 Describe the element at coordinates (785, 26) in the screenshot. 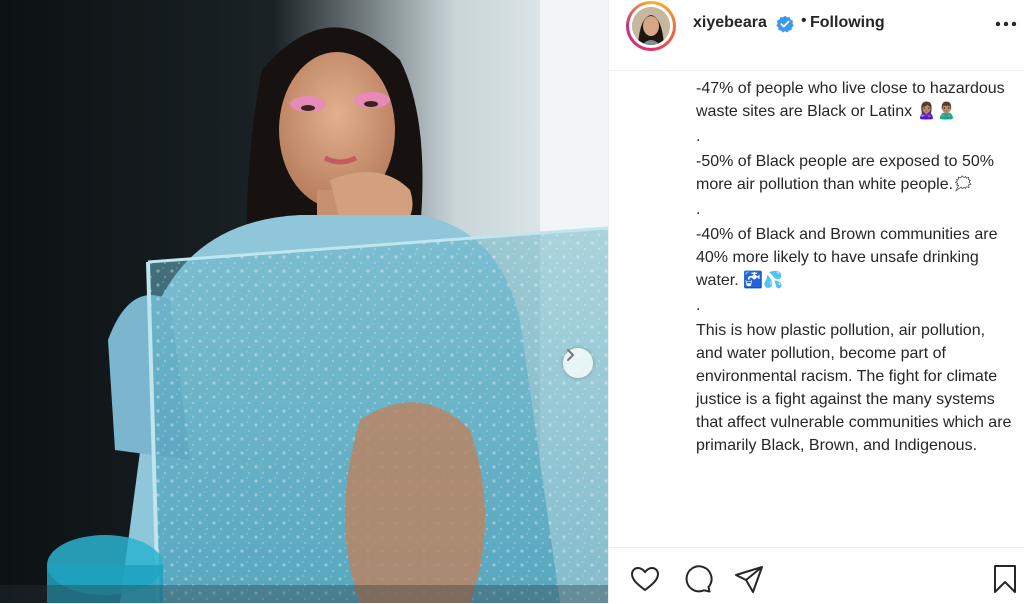

I see `verified-badge-icon` at that location.